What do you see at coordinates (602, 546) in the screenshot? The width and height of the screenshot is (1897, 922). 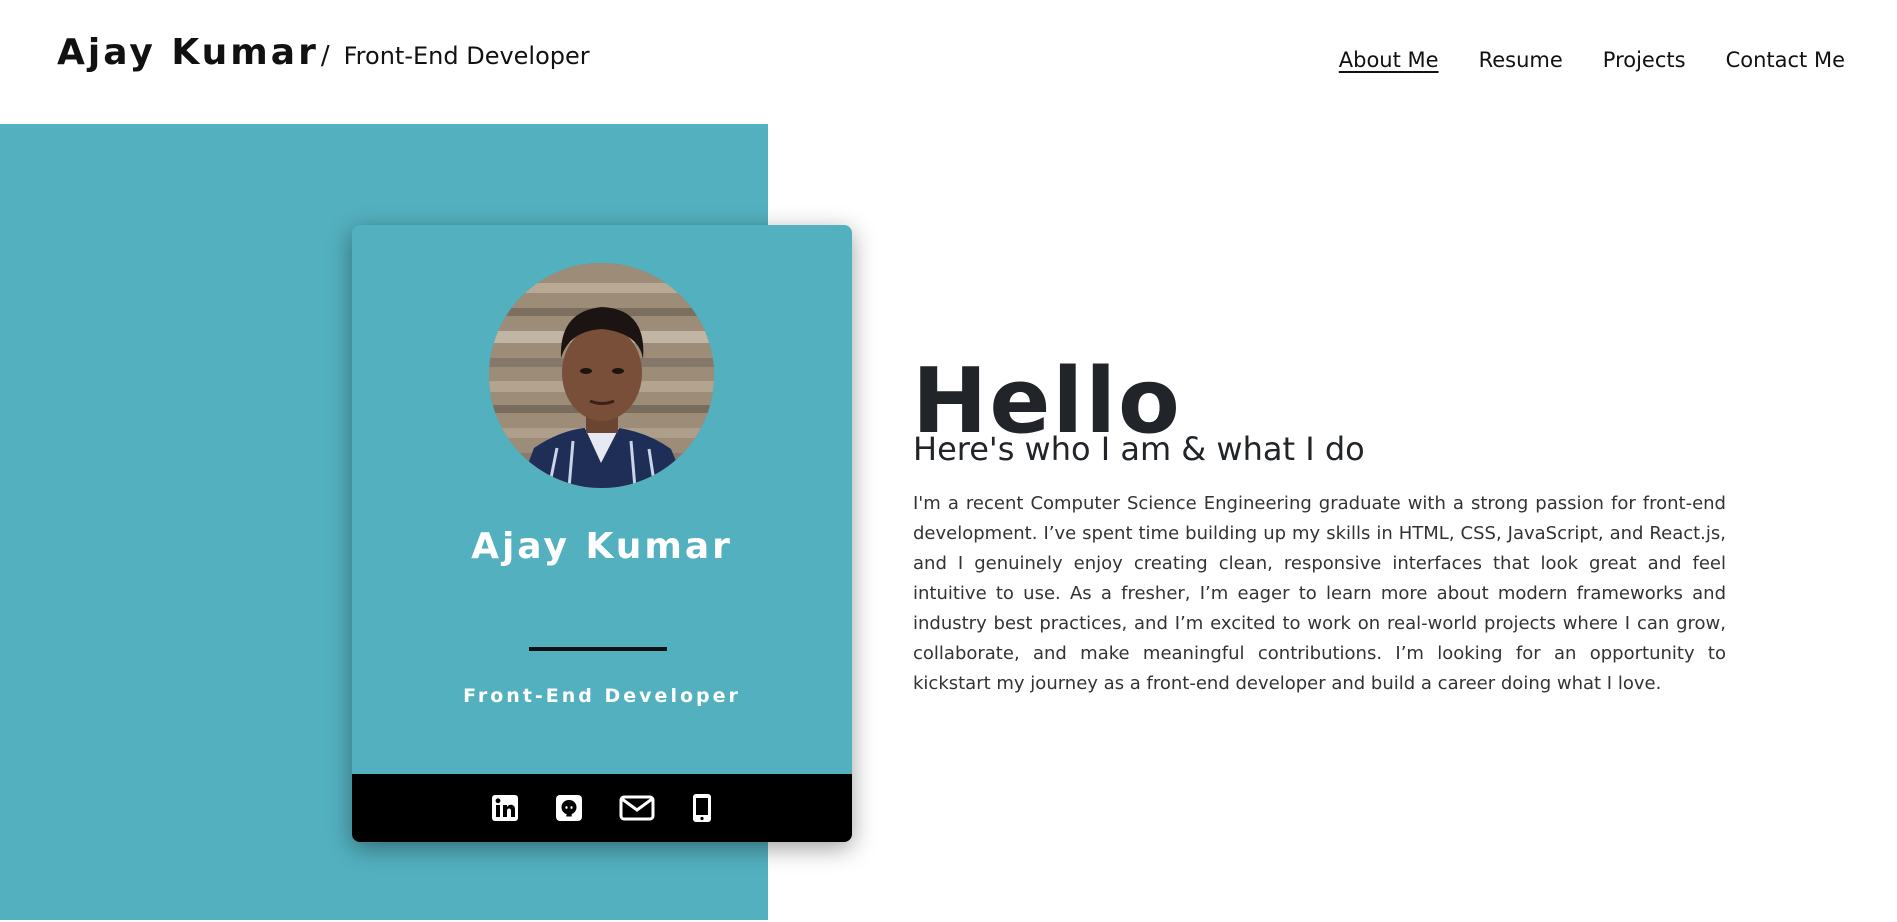 I see `card-name: Ajay Kumar` at bounding box center [602, 546].